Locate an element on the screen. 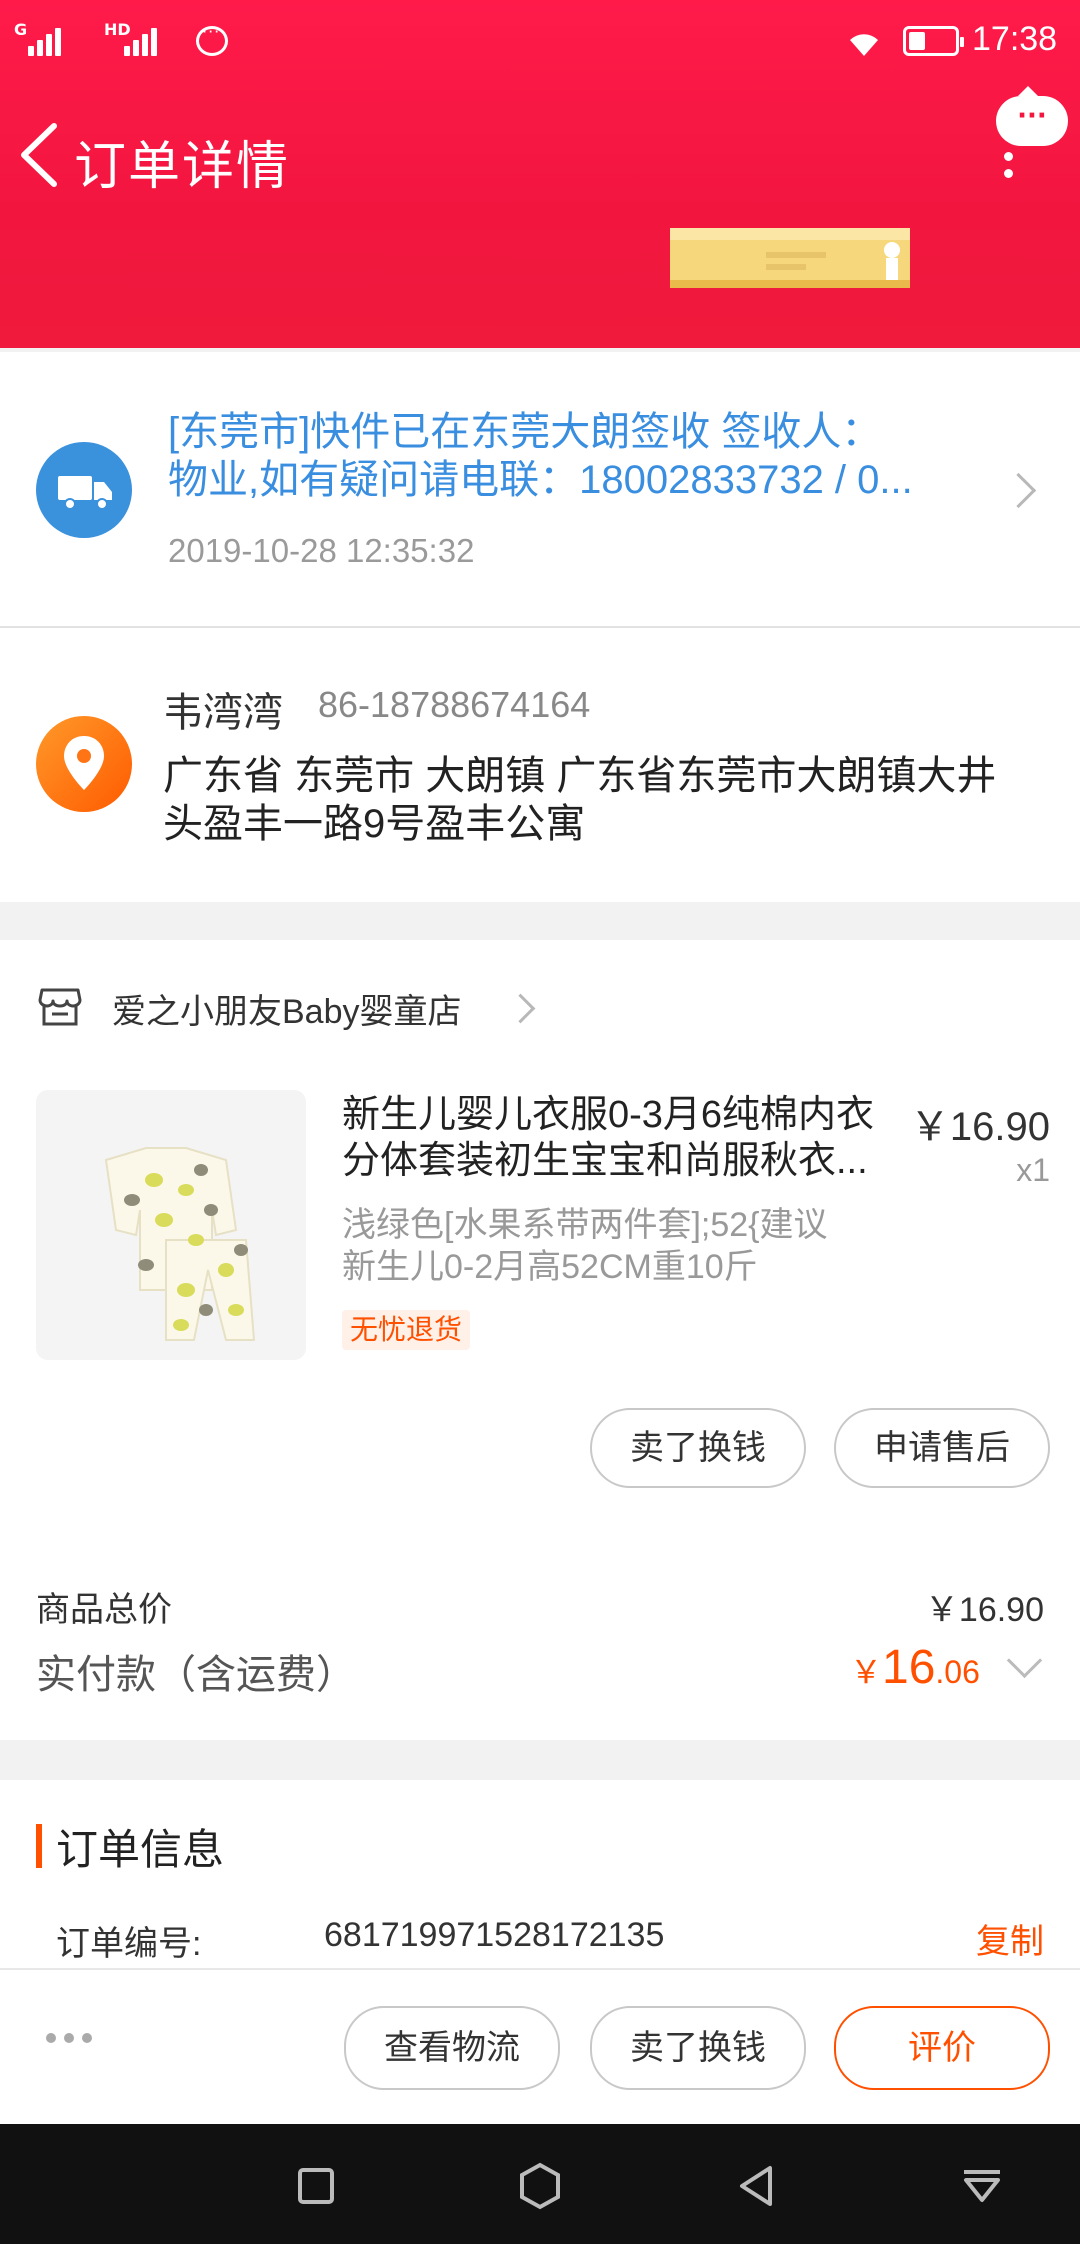 This screenshot has width=1080, height=2244. spec-line-1: 浅绿色[水果系带两件套];52{建议 is located at coordinates (585, 1225).